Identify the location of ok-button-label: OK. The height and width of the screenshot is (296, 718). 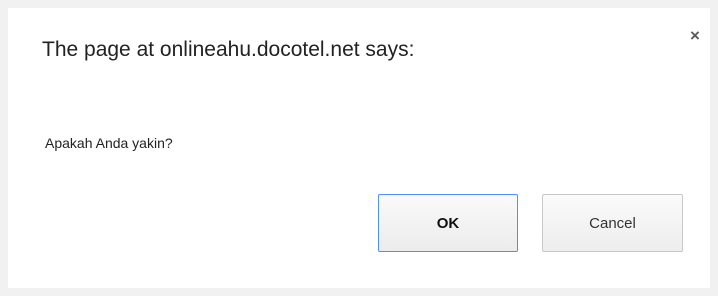
(448, 223).